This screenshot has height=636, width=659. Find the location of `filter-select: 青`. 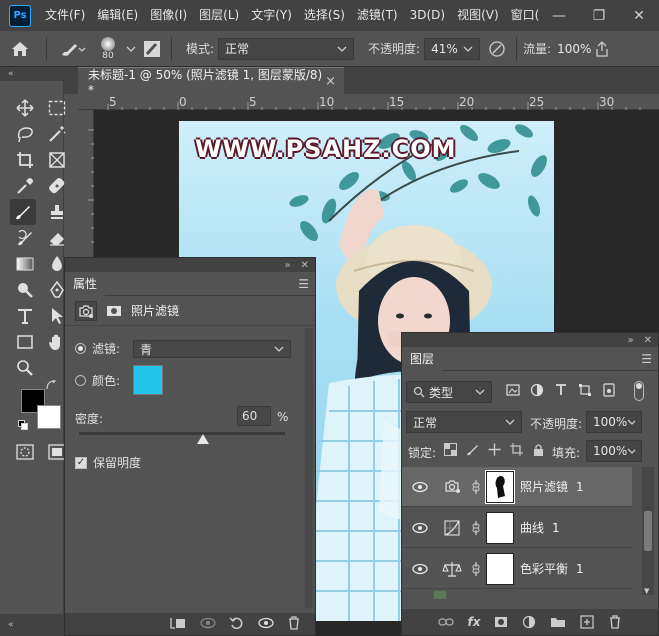

filter-select: 青 is located at coordinates (212, 349).